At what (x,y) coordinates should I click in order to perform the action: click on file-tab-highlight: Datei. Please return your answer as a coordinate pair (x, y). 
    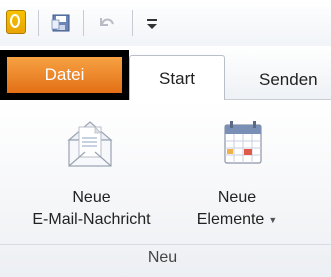
    Looking at the image, I should click on (64, 75).